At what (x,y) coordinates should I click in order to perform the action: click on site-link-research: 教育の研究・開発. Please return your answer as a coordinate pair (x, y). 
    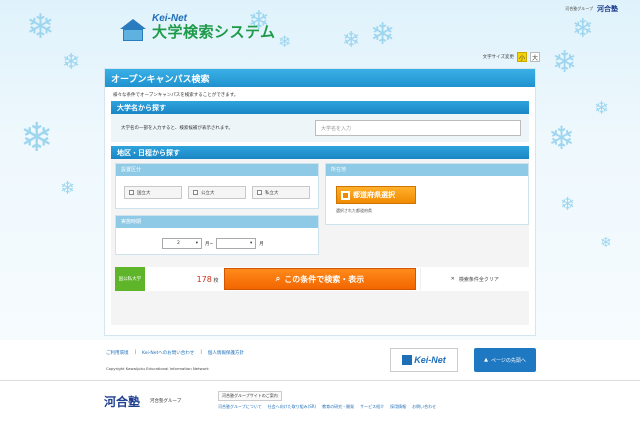
    Looking at the image, I should click on (338, 407).